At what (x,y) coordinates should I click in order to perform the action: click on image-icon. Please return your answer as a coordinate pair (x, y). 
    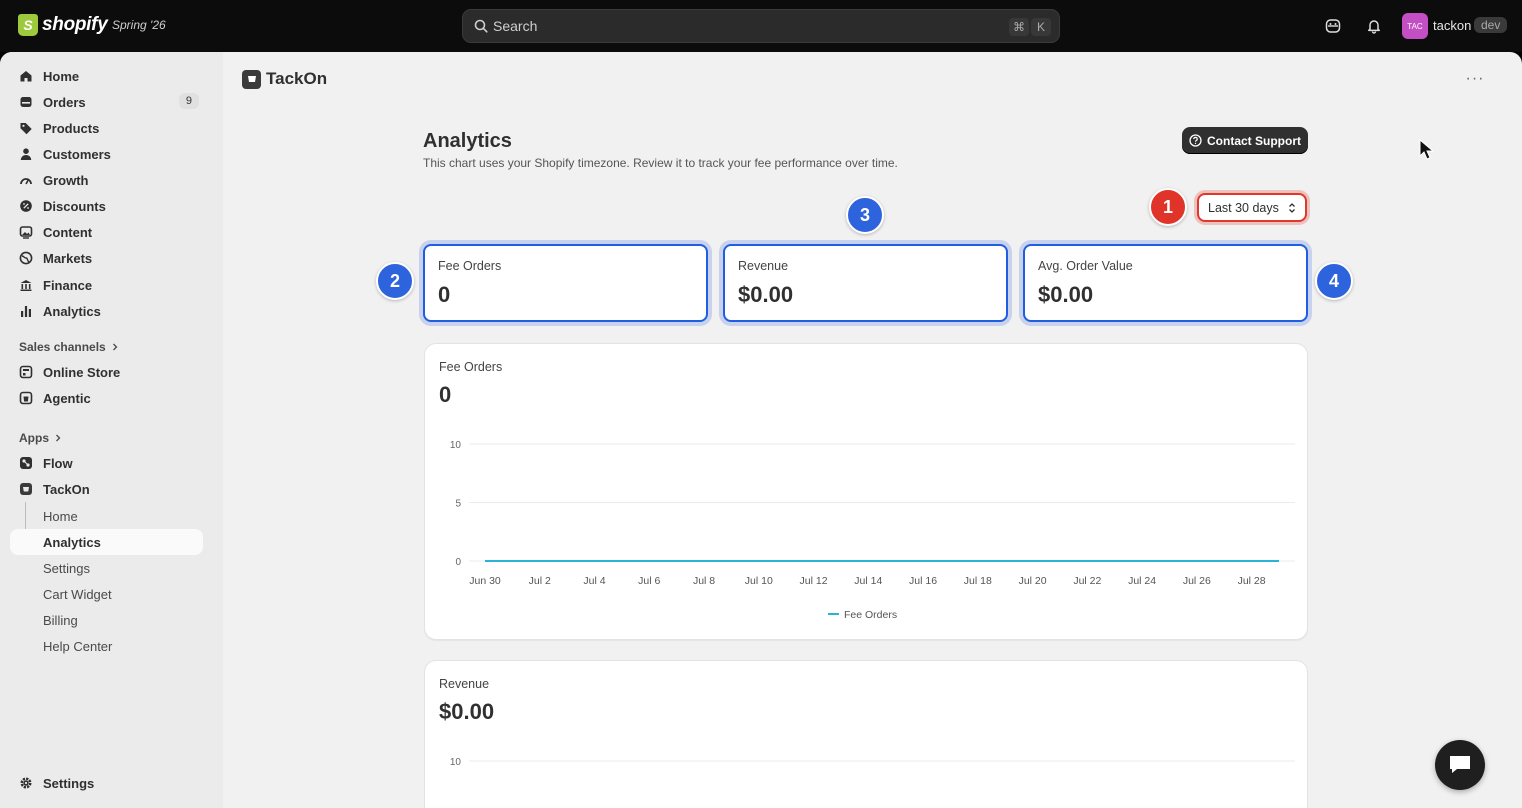
    Looking at the image, I should click on (26, 232).